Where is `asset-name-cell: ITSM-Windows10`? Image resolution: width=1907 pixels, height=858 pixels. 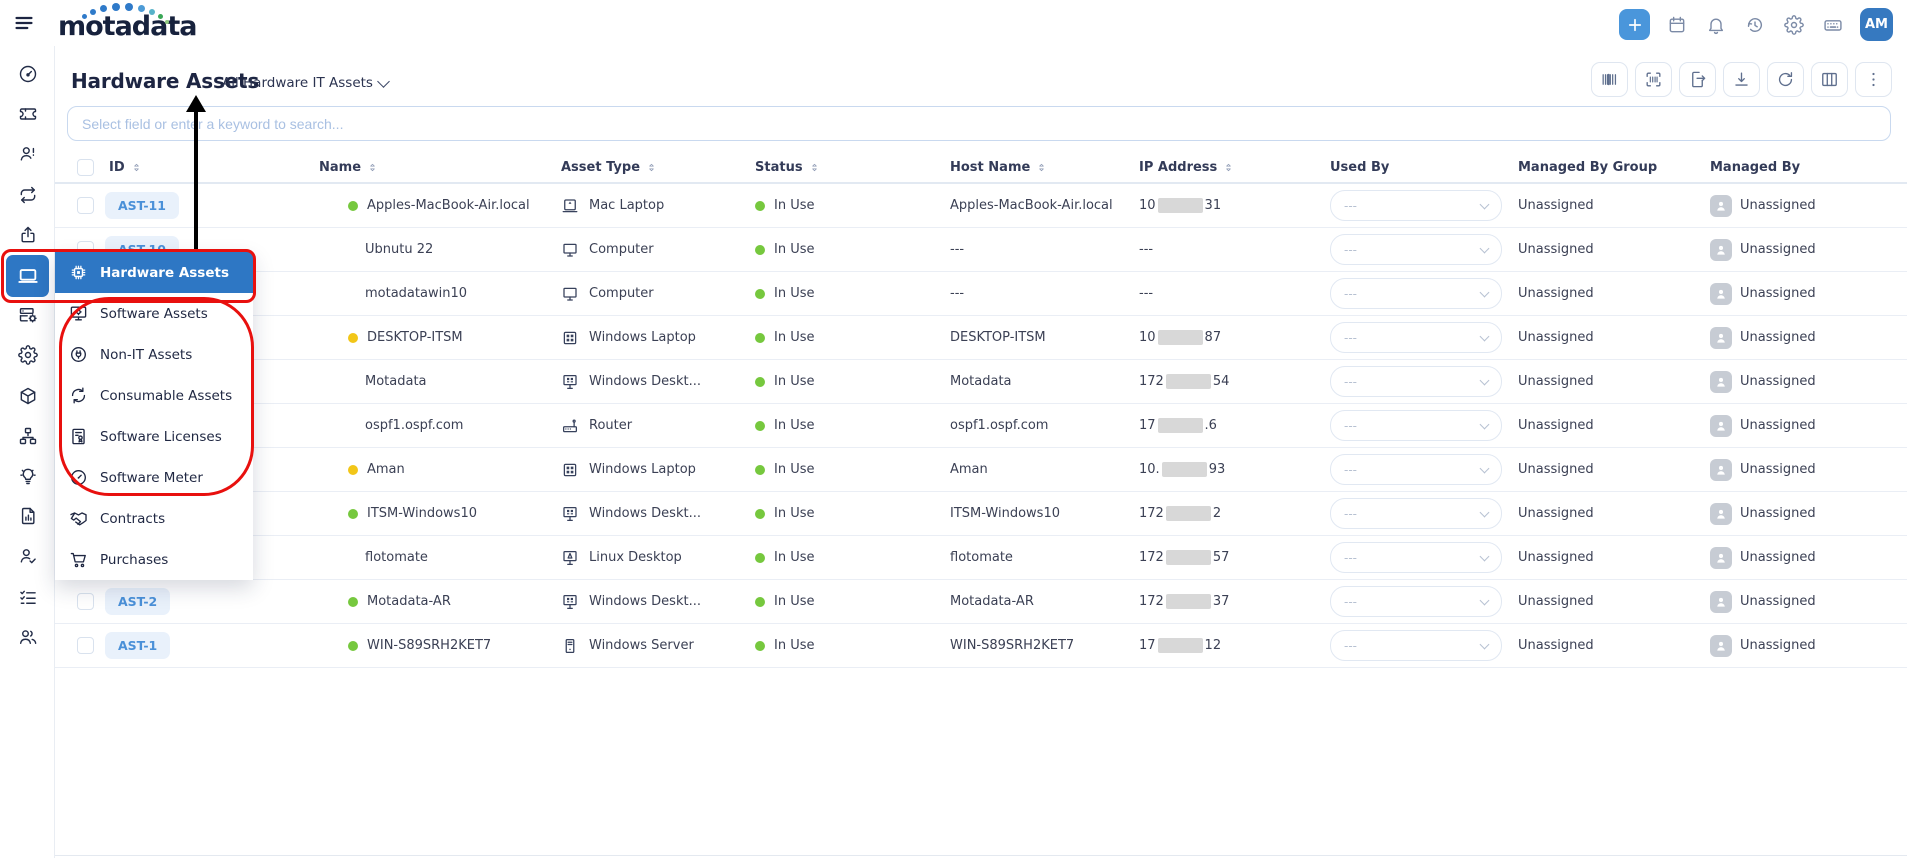 asset-name-cell: ITSM-Windows10 is located at coordinates (412, 513).